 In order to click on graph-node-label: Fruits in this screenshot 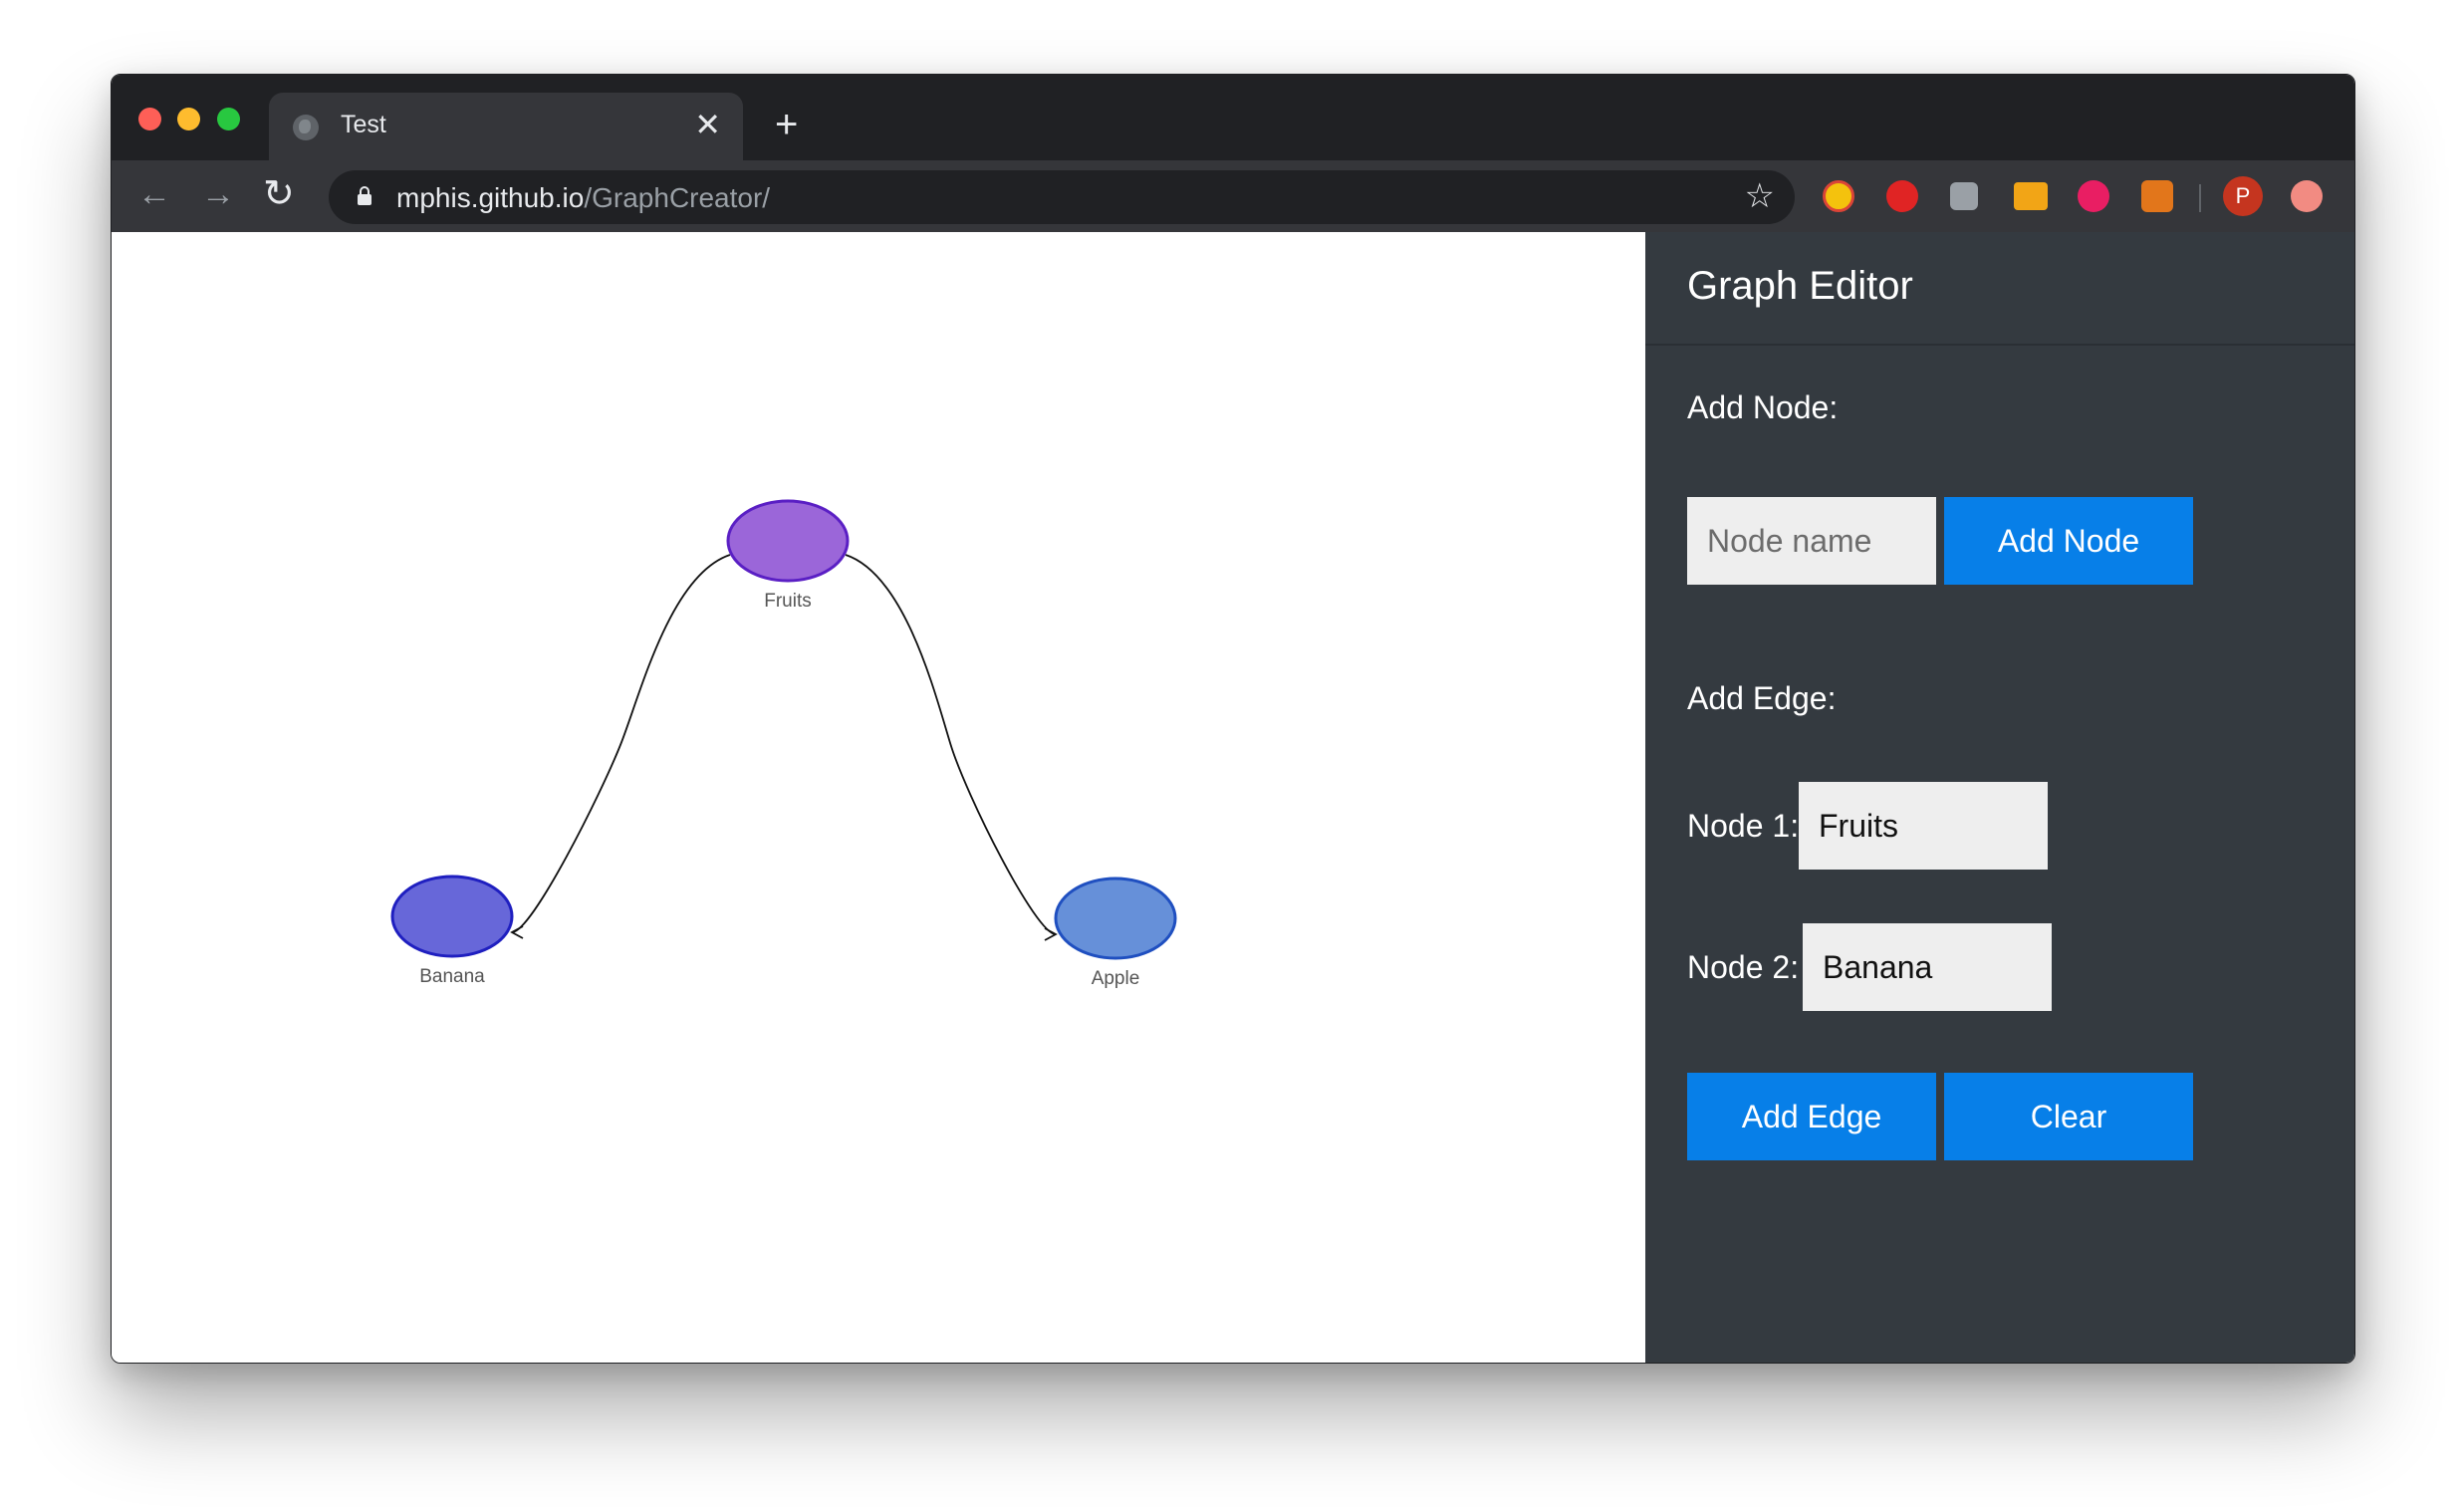, I will do `click(788, 601)`.